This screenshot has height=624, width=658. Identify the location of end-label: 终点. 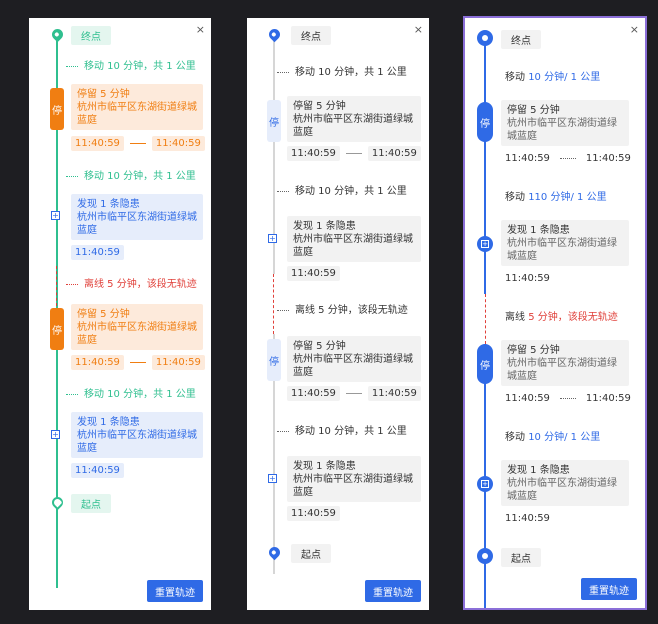
(521, 39).